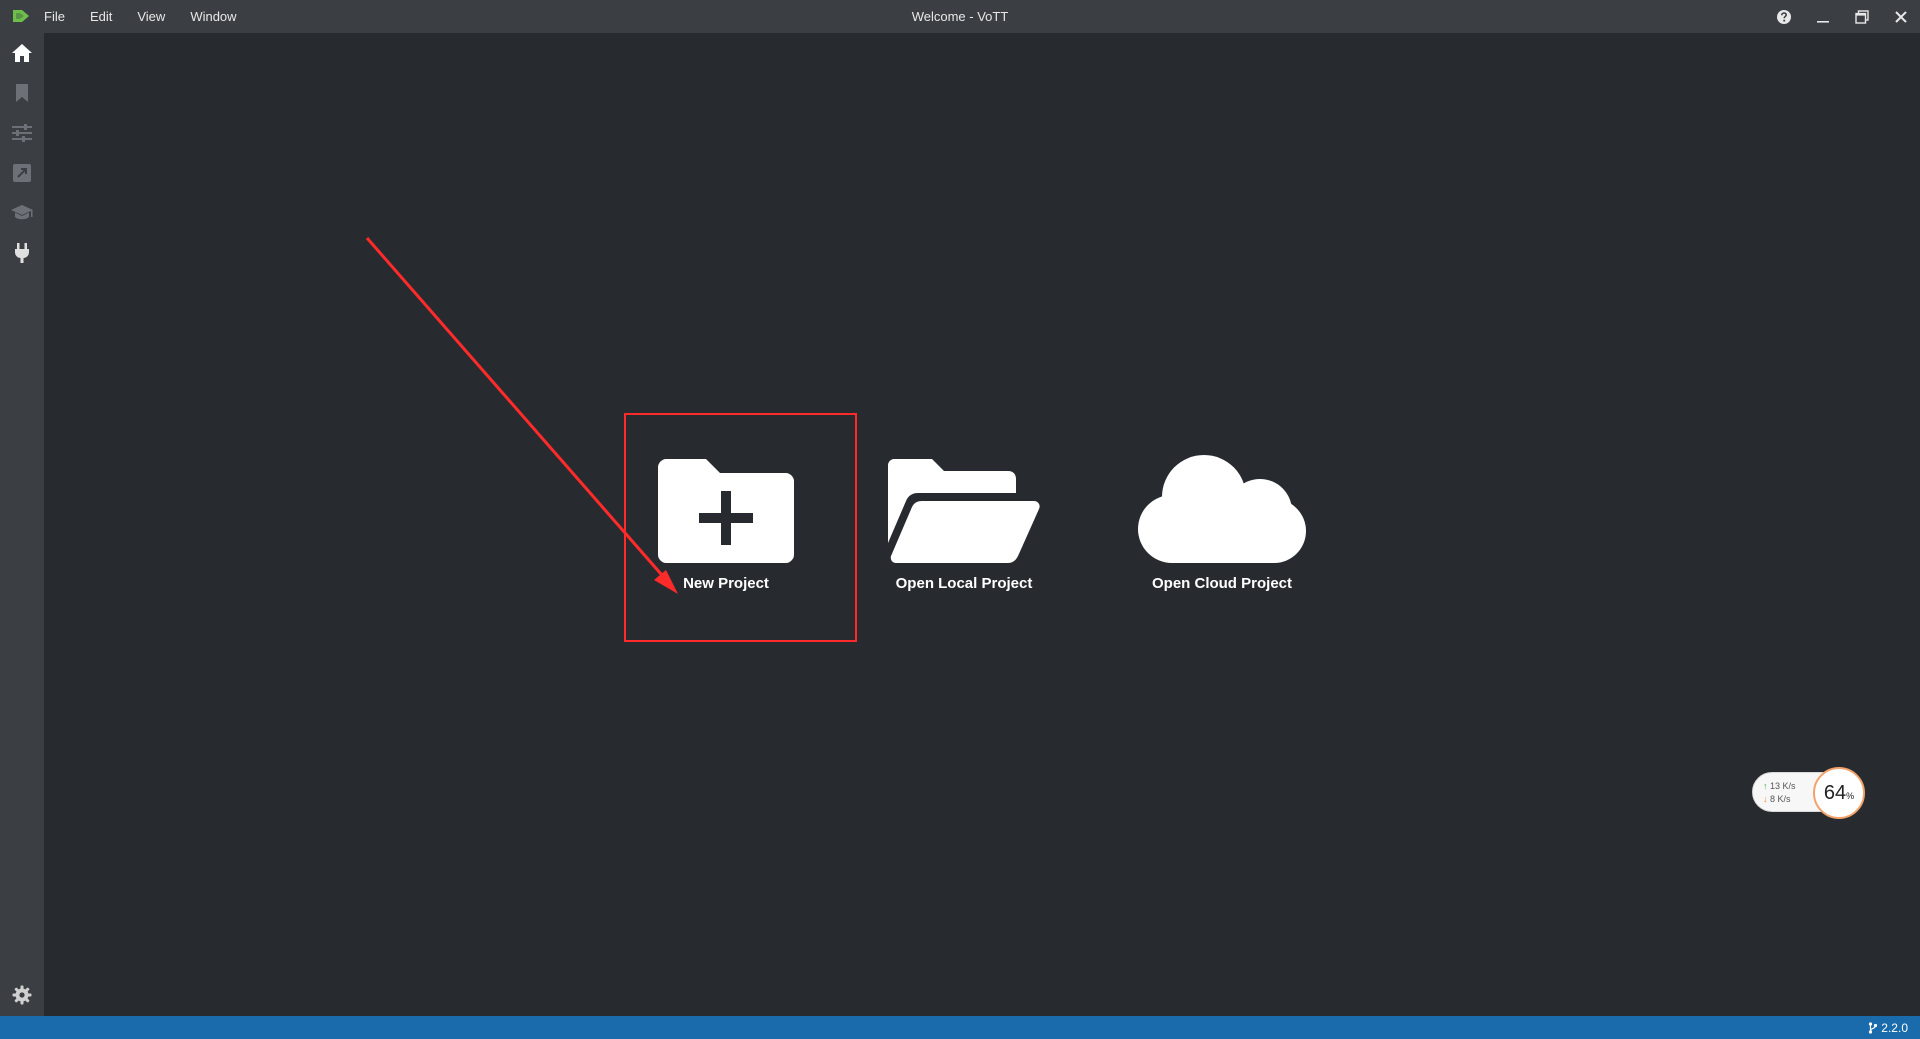 The width and height of the screenshot is (1920, 1039). Describe the element at coordinates (1779, 786) in the screenshot. I see `upload-rate: 13 K/s` at that location.